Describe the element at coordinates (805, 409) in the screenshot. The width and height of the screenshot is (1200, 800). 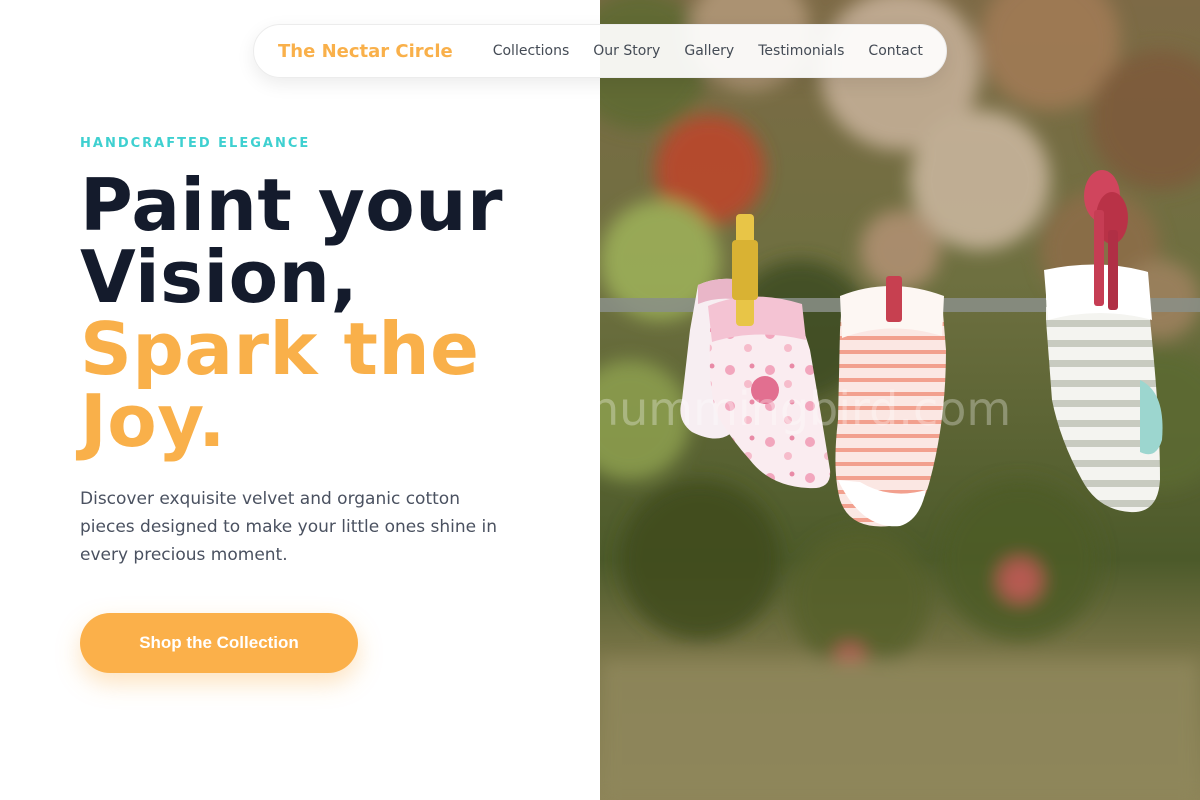
I see `watermark-text: hummingbird.com` at that location.